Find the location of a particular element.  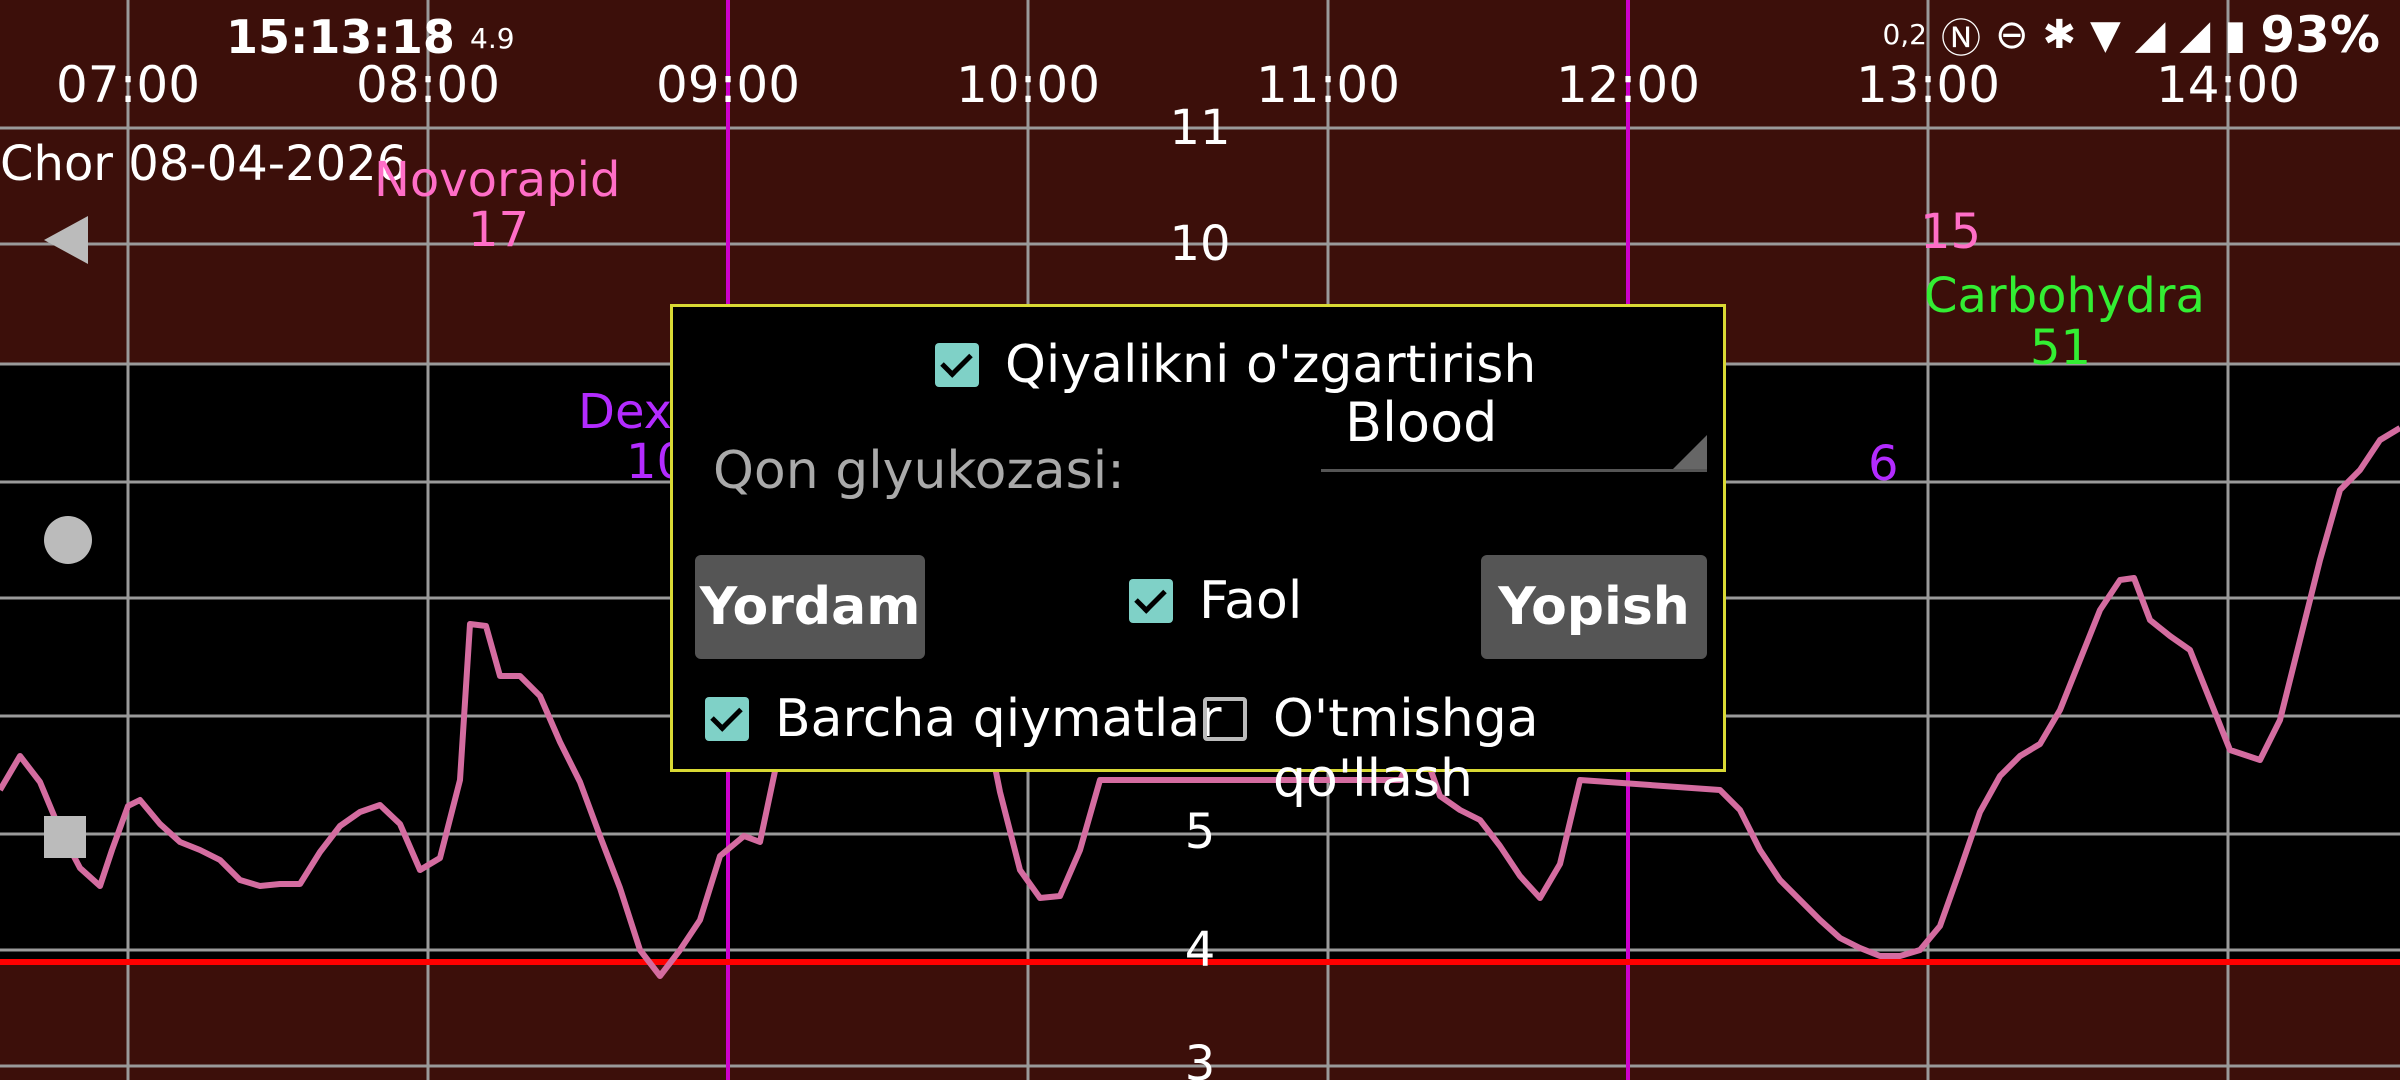

time-label: 09:00 is located at coordinates (728, 85).